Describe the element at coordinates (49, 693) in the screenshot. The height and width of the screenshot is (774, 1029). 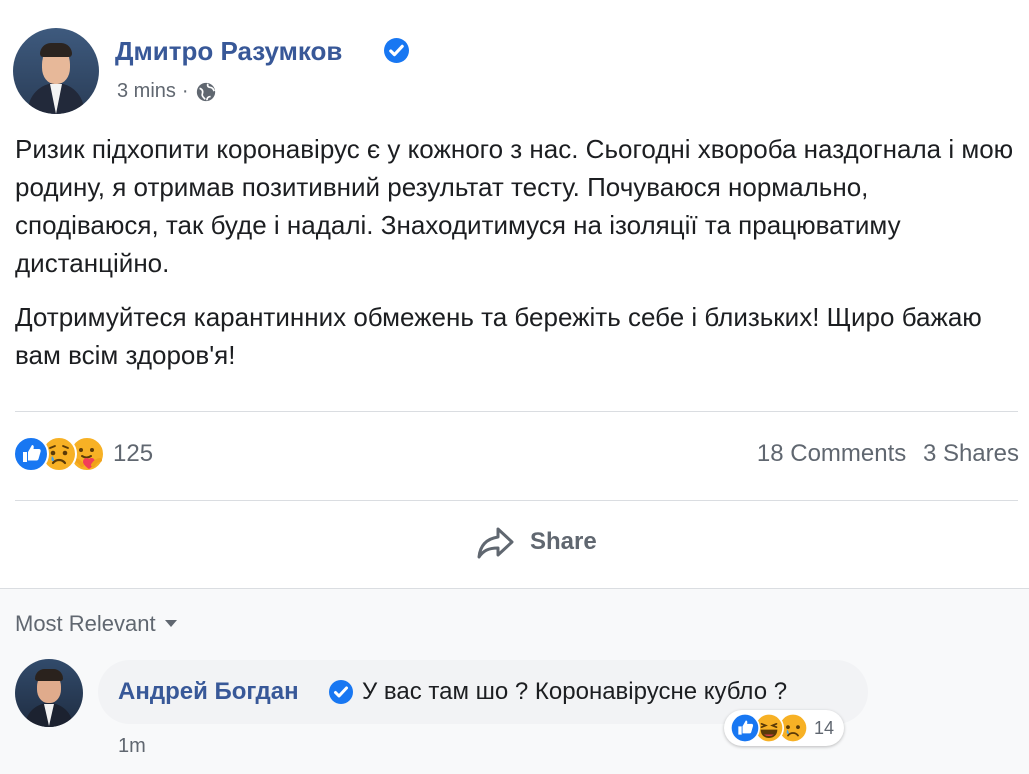
I see `commenter-avatar` at that location.